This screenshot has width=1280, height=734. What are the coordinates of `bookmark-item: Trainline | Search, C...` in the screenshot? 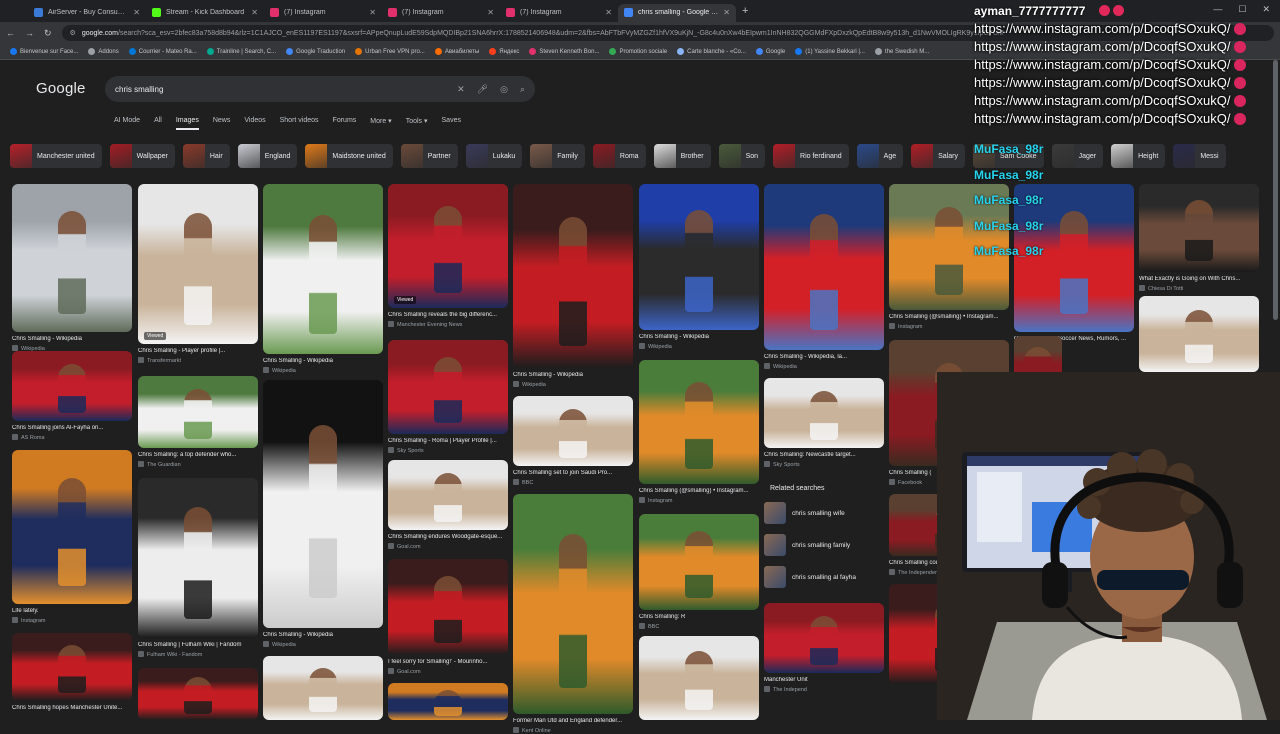 It's located at (241, 51).